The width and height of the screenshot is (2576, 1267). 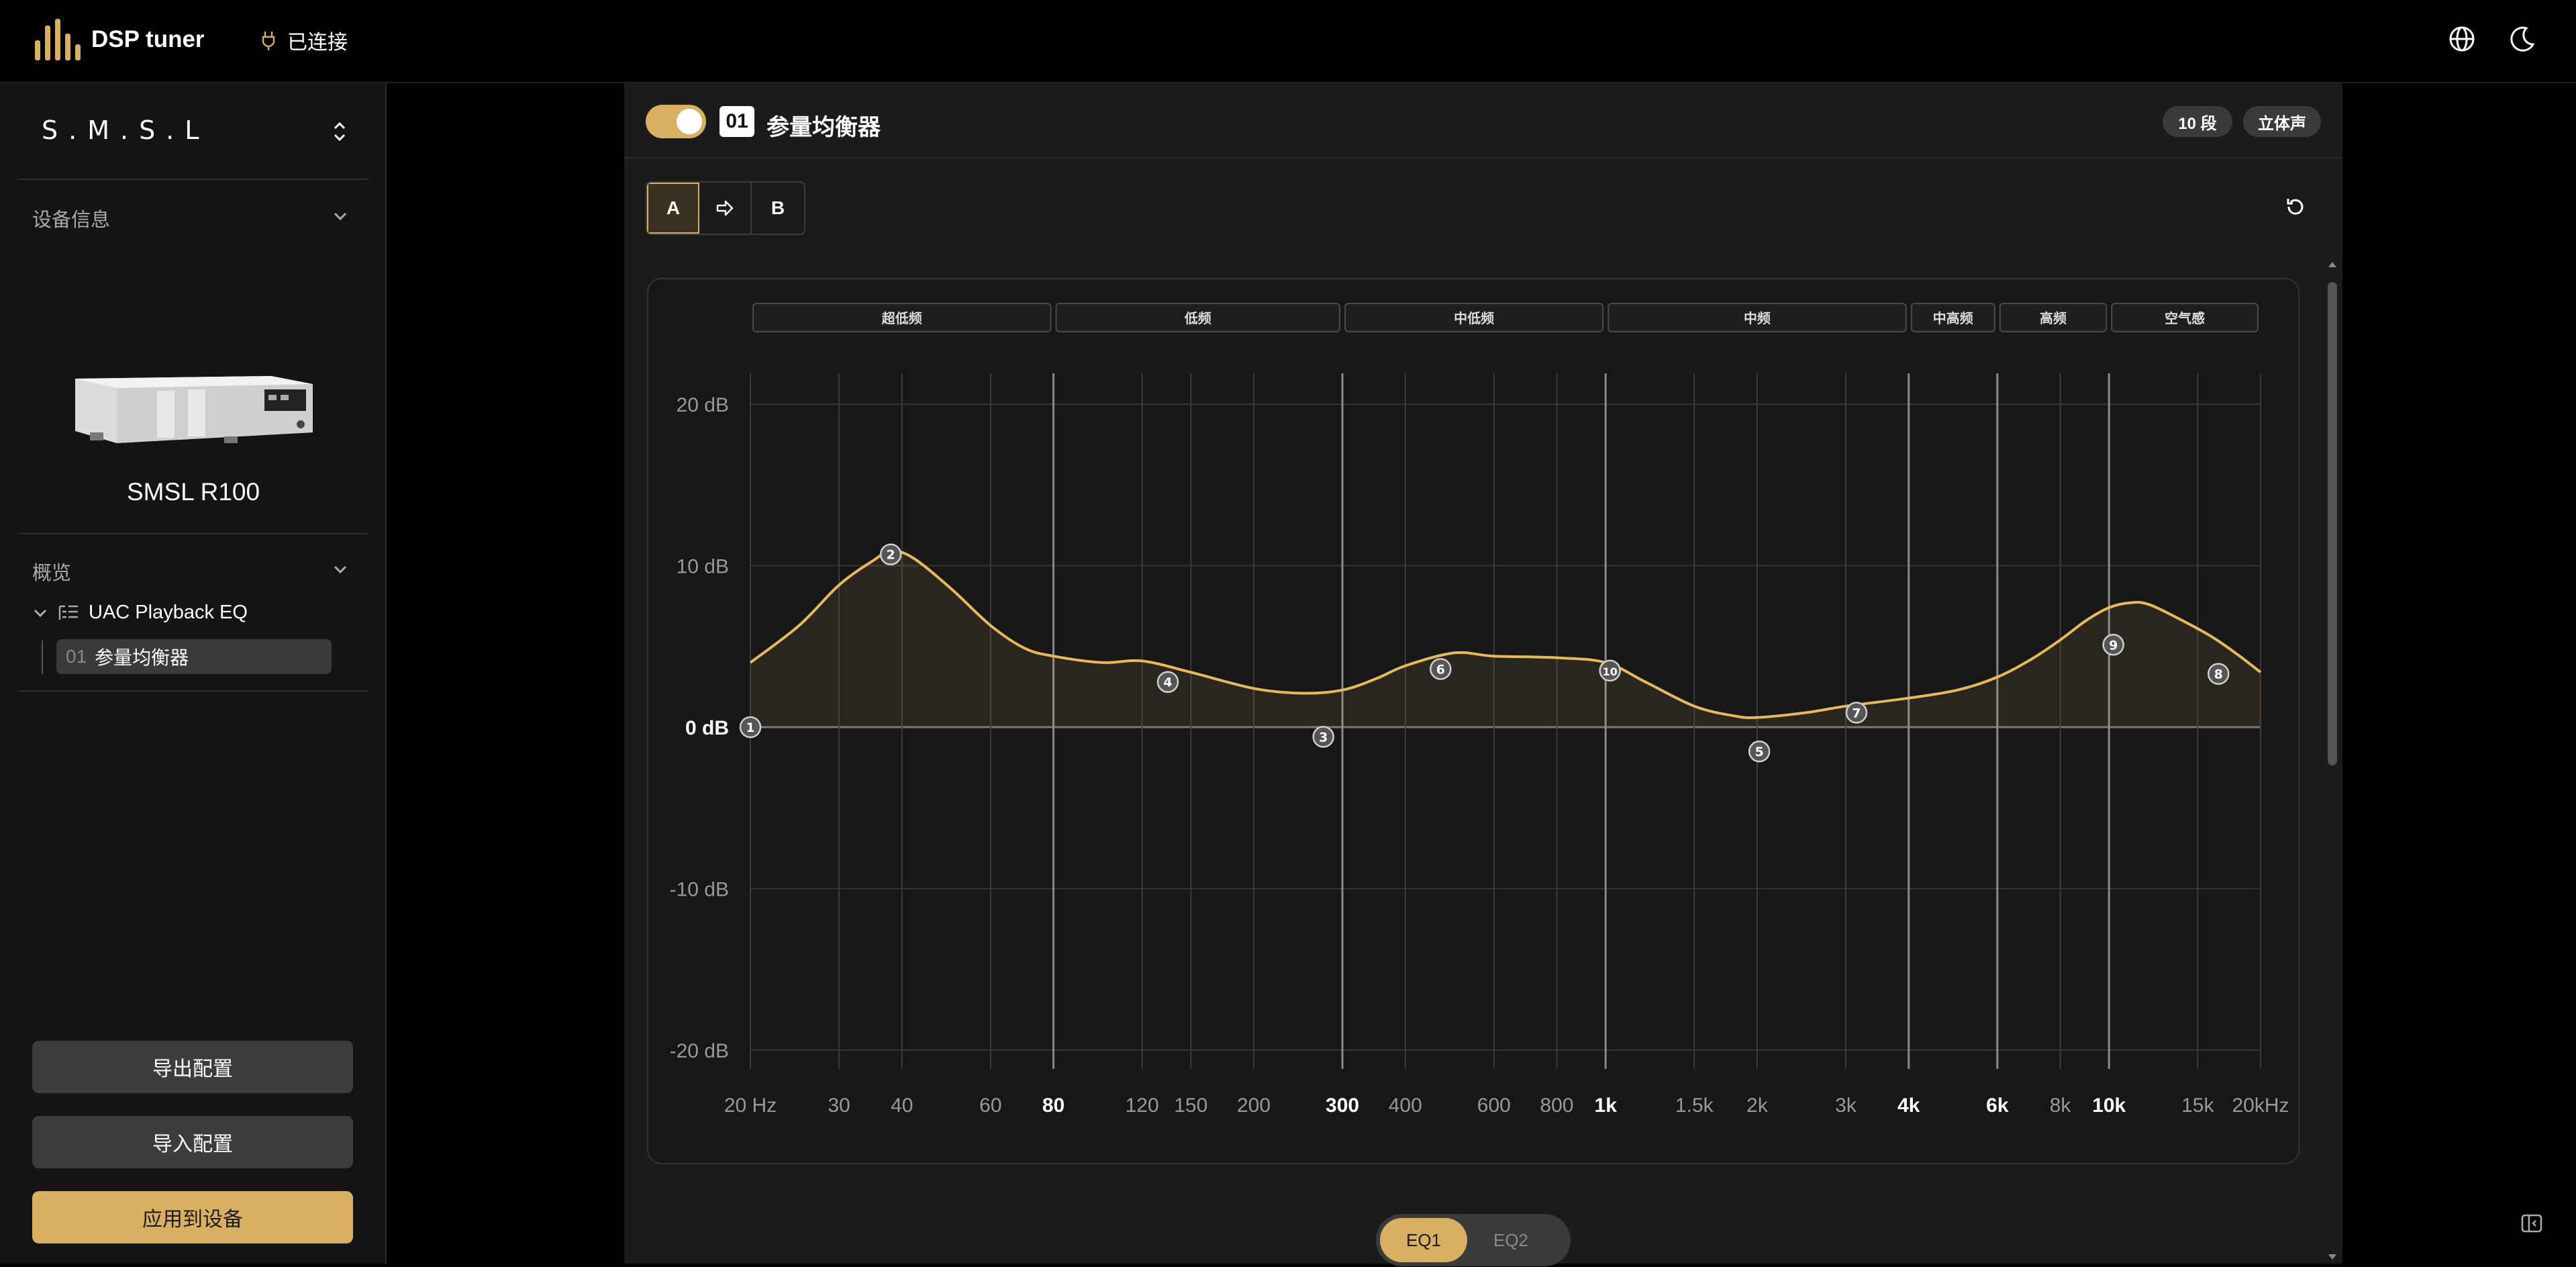 What do you see at coordinates (2197, 1105) in the screenshot?
I see `x-tick-label: 15k` at bounding box center [2197, 1105].